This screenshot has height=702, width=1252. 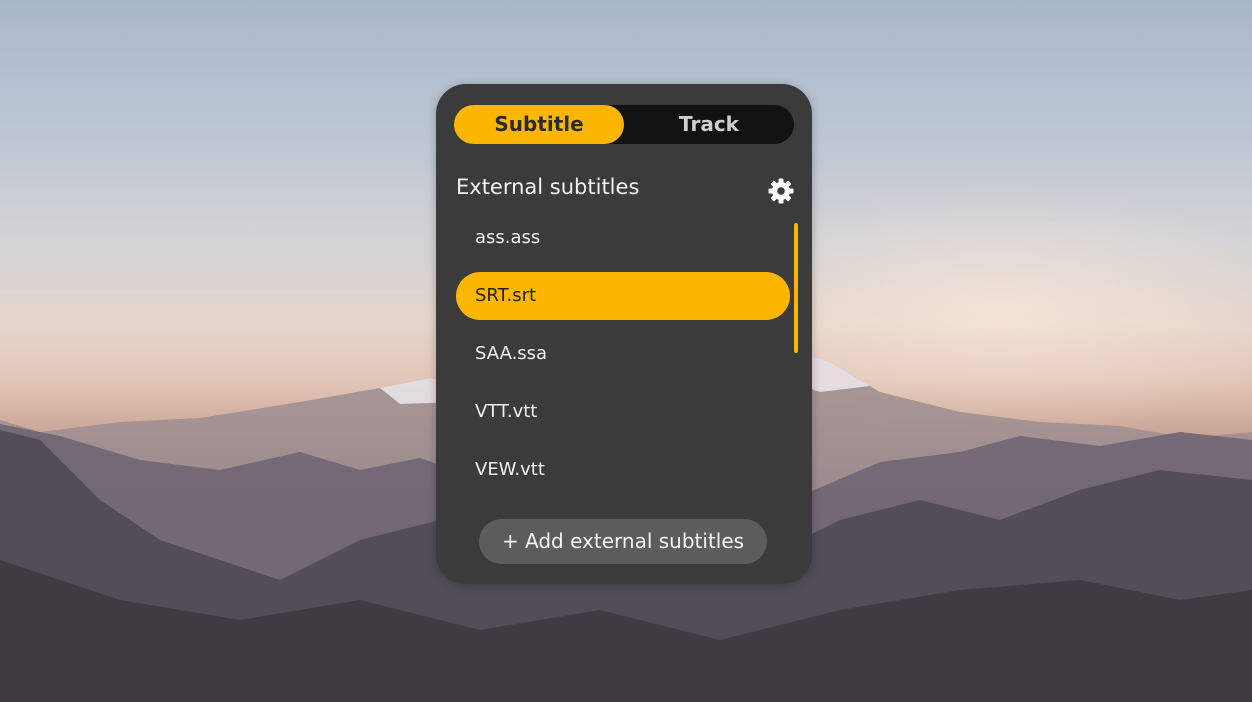 What do you see at coordinates (623, 238) in the screenshot?
I see `subtitle-item-ass: ass.ass` at bounding box center [623, 238].